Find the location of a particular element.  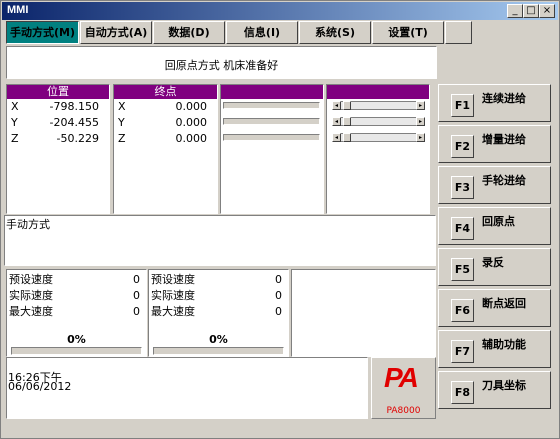

axis-bar-y is located at coordinates (271, 121).